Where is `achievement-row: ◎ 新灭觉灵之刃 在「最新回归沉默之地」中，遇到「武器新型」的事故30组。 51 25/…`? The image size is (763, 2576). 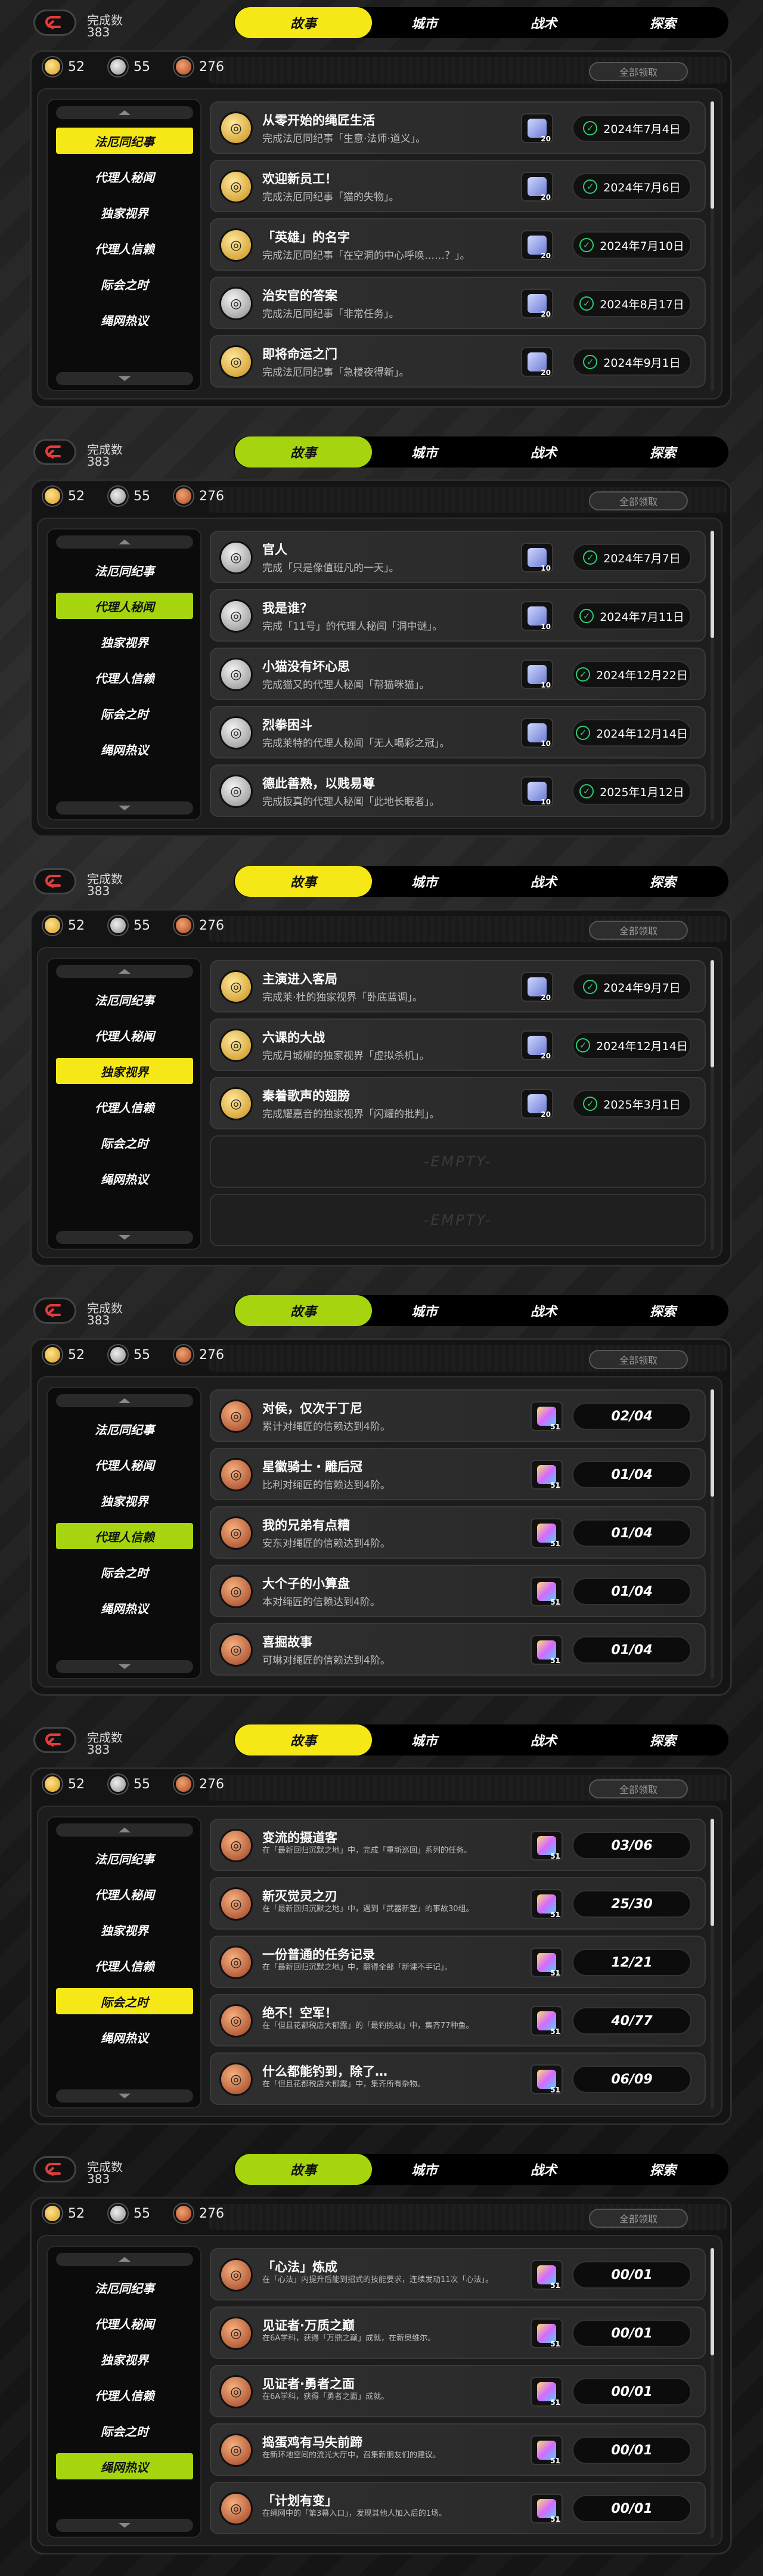 achievement-row: ◎ 新灭觉灵之刃 在「最新回归沉默之地」中，遇到「武器新型」的事故30组。 51 25/… is located at coordinates (458, 1904).